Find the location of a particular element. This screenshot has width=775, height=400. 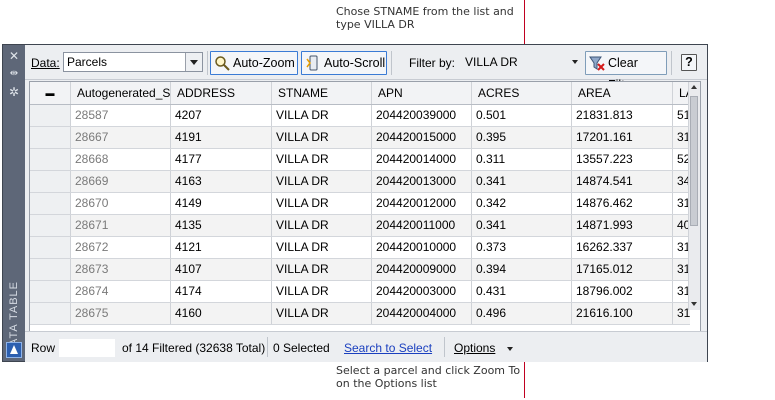

table-cell: 13557.223 is located at coordinates (622, 159).